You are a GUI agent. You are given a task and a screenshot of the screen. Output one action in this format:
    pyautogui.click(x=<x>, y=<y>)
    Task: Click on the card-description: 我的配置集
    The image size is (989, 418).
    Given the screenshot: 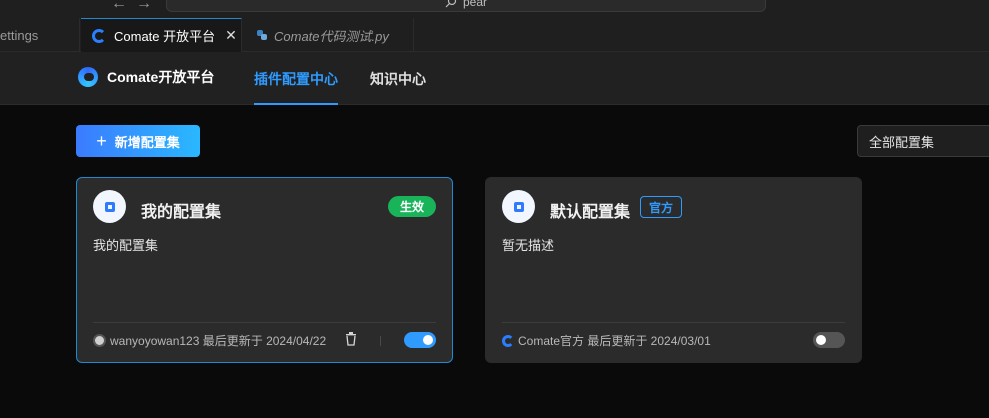 What is the action you would take?
    pyautogui.click(x=126, y=245)
    